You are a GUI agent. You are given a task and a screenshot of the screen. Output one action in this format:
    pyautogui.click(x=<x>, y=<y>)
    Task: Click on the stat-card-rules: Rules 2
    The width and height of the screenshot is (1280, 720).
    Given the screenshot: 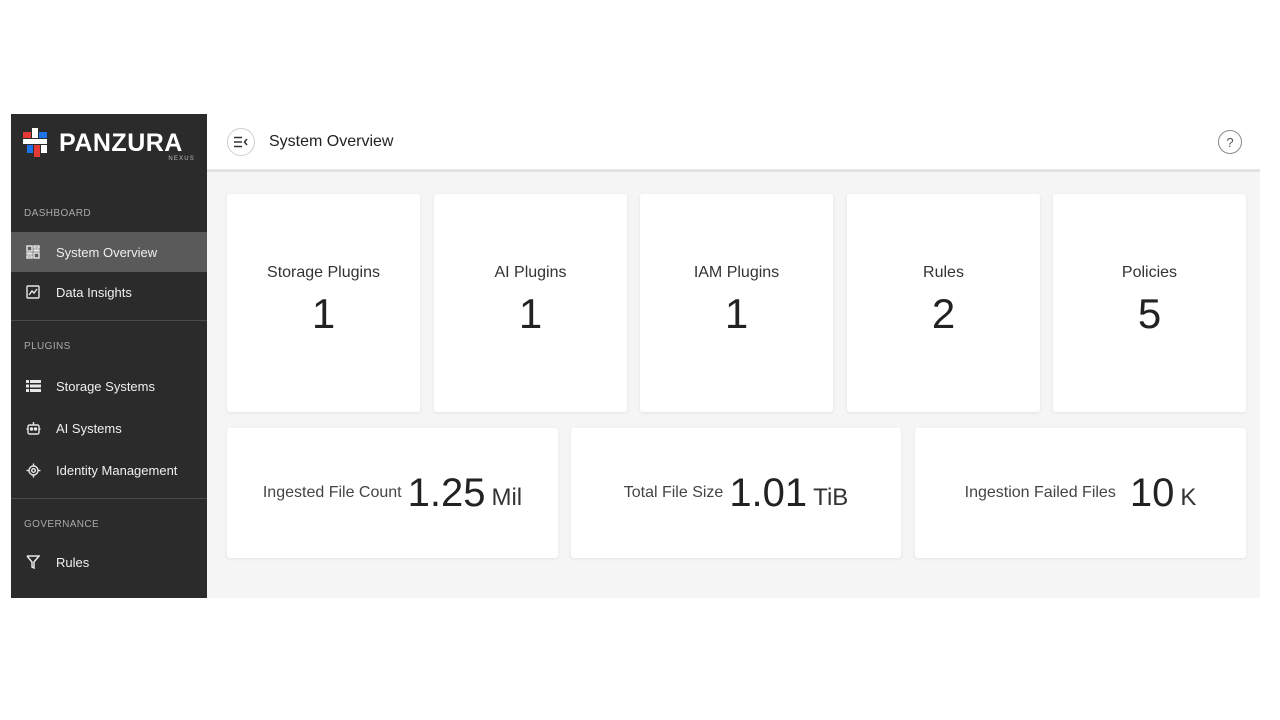 What is the action you would take?
    pyautogui.click(x=943, y=303)
    